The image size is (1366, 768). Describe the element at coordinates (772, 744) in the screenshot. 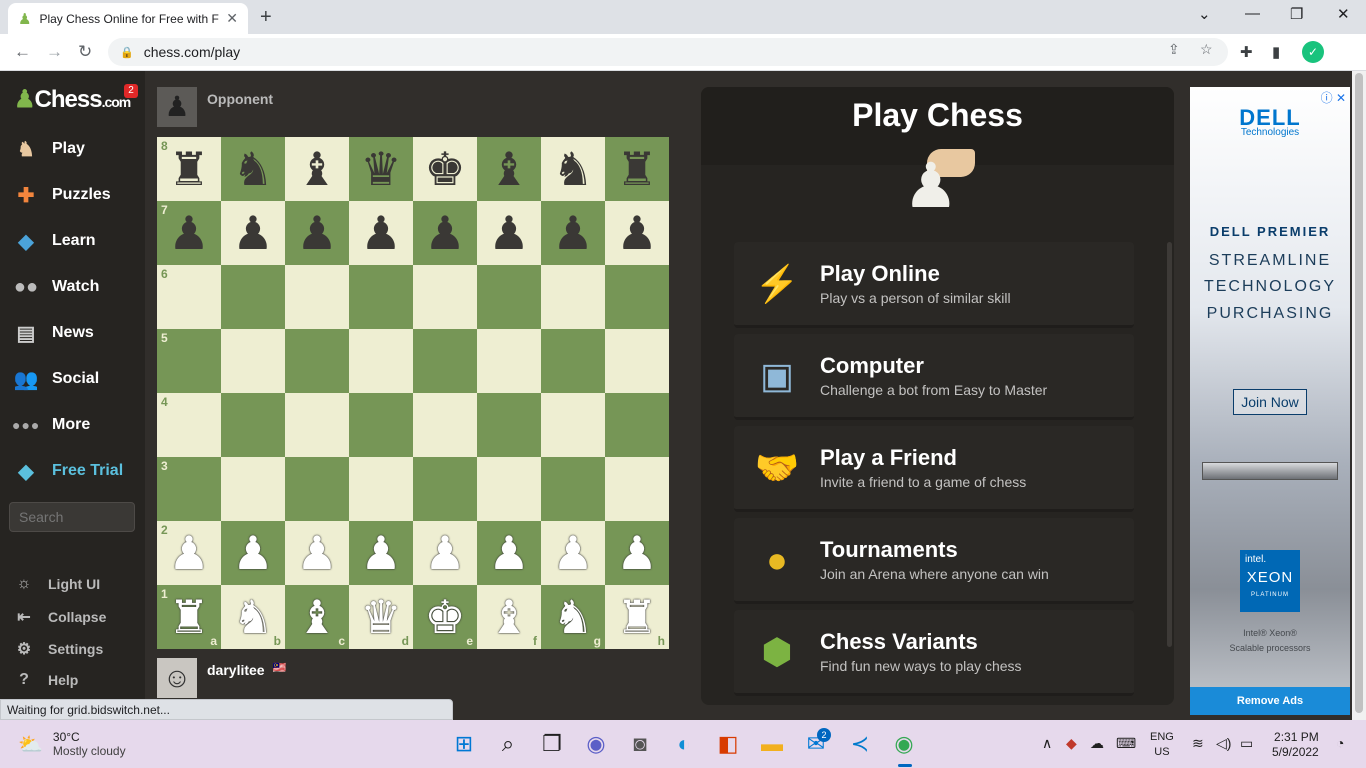

I see `file-explorer-icon: ▬` at that location.